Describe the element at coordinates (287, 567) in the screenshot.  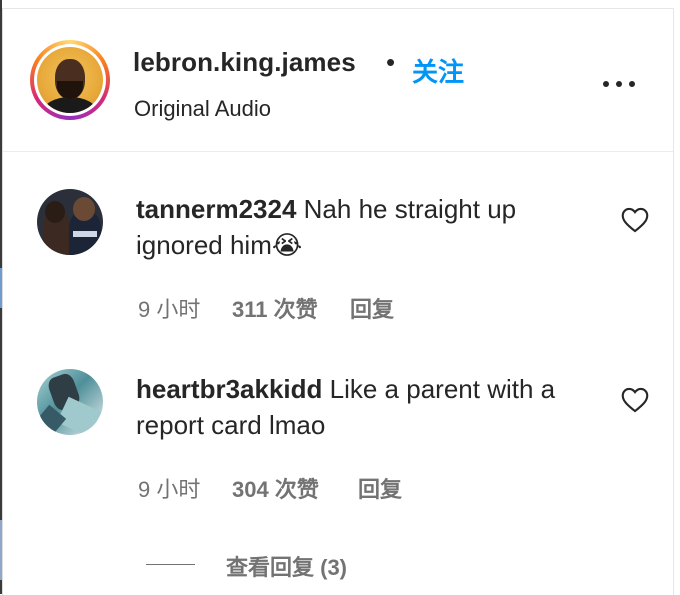
I see `view-replies-label: 查看回复 (3)` at that location.